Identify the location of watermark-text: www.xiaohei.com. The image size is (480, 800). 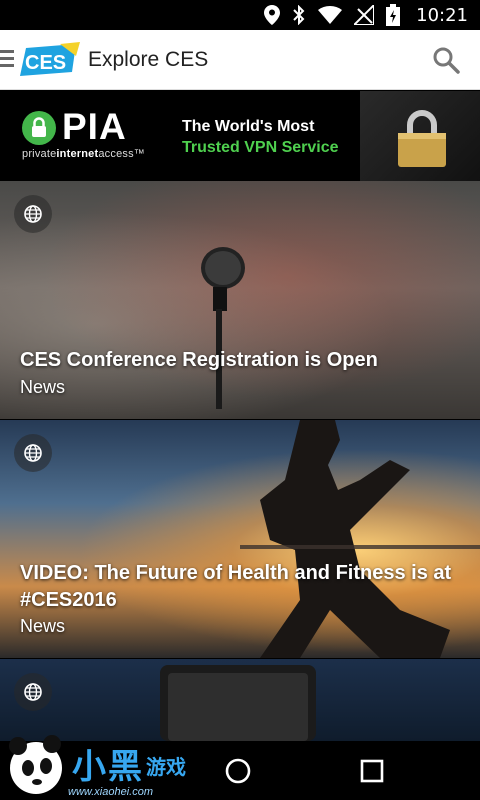
(110, 792).